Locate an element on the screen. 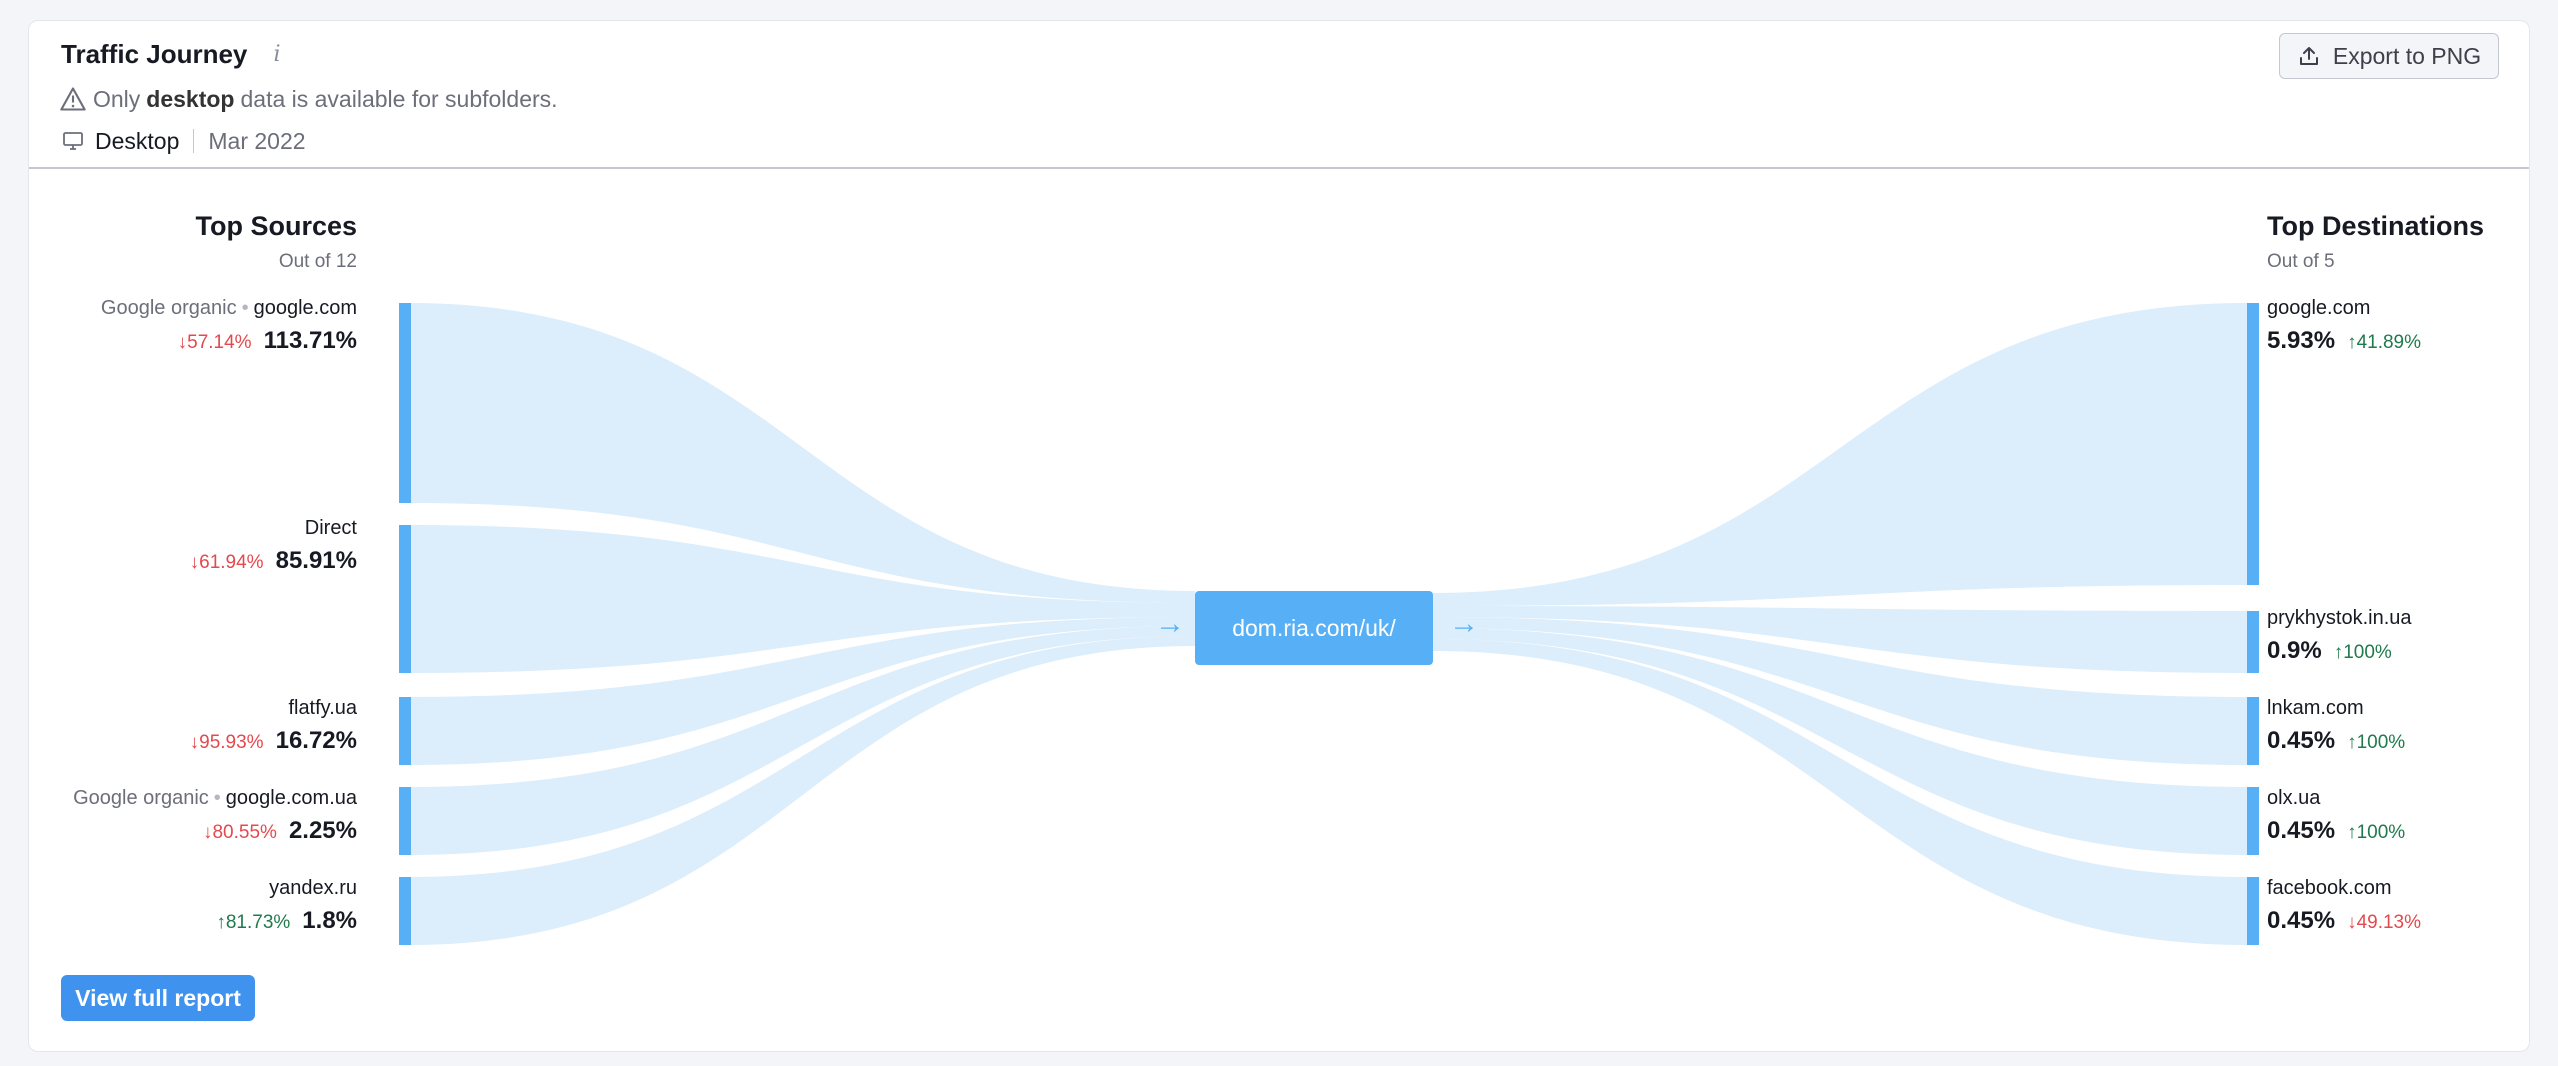 Image resolution: width=2558 pixels, height=1066 pixels. destination-label-5: facebook.com is located at coordinates (2329, 888).